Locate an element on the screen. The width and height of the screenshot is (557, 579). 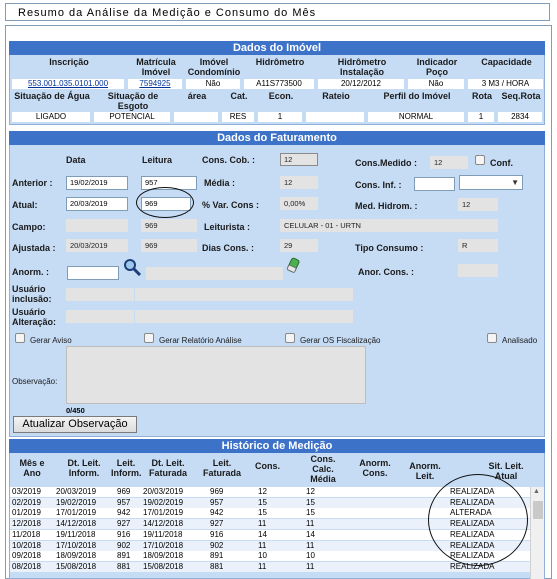
historico-header-5: Cons. is located at coordinates (268, 466).